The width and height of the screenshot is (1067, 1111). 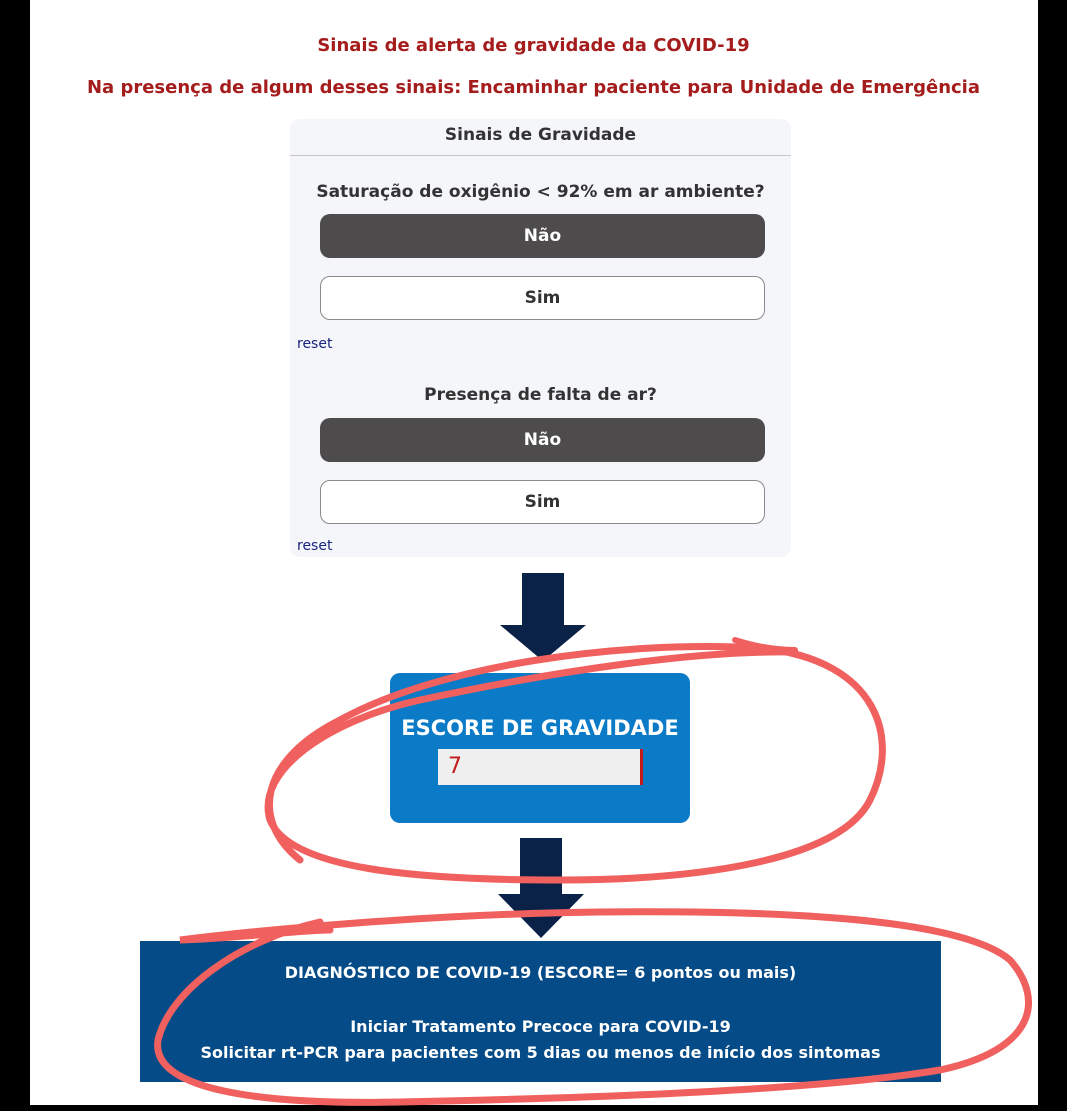 What do you see at coordinates (542, 236) in the screenshot?
I see `oxygen-saturation-no-button: Não` at bounding box center [542, 236].